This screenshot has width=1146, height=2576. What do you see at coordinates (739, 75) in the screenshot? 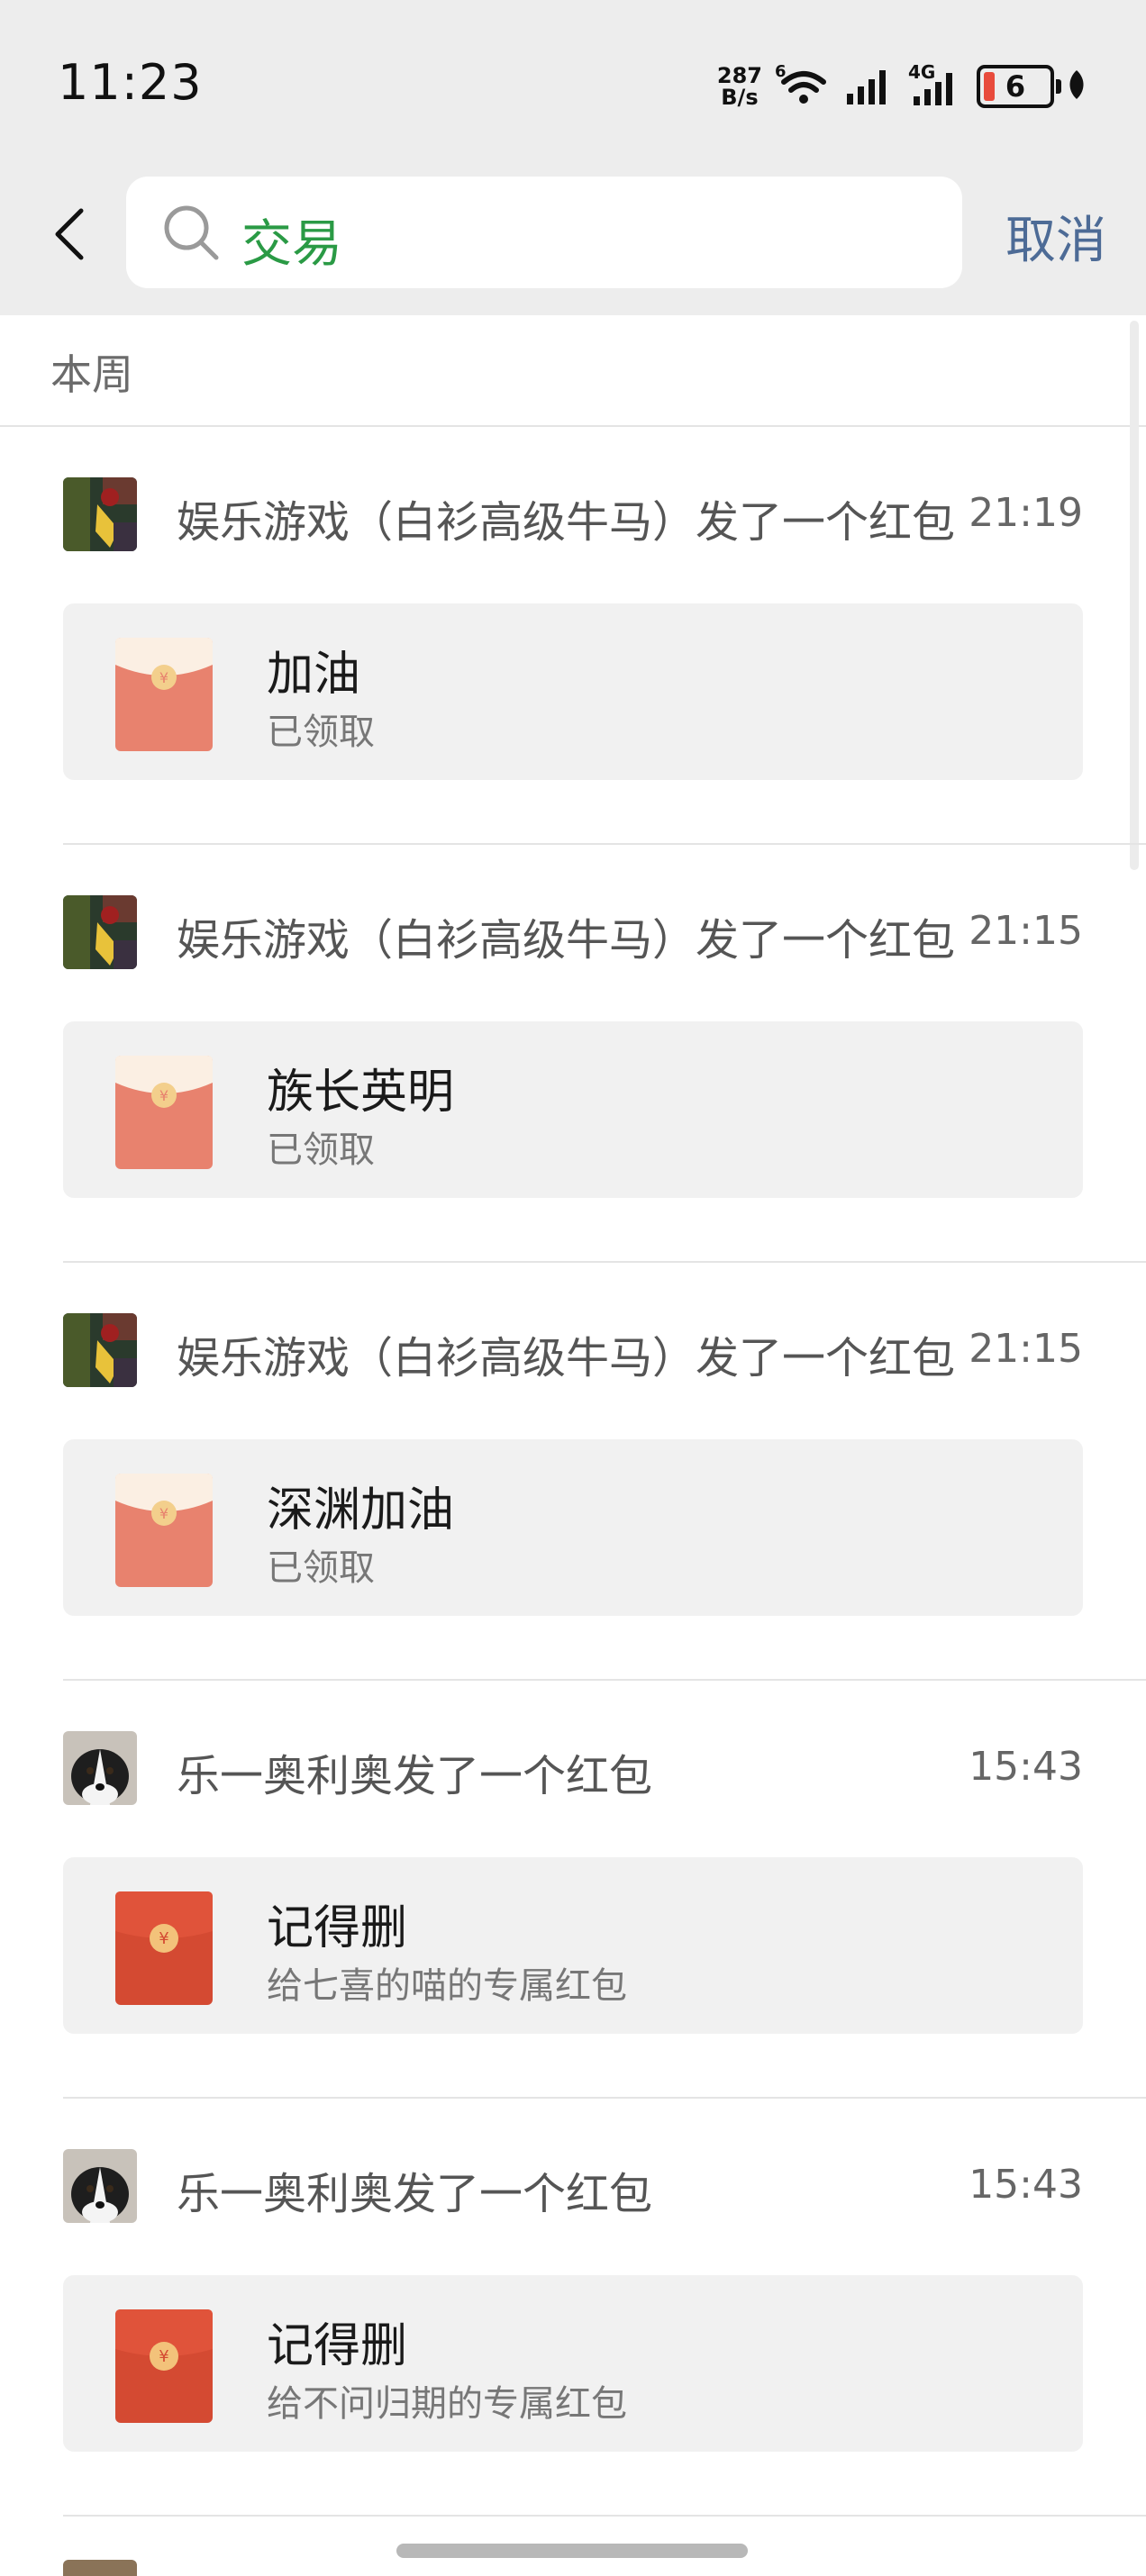
I see `net-speed-value: 287` at bounding box center [739, 75].